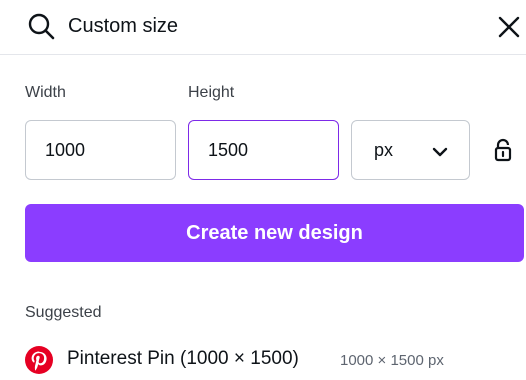  What do you see at coordinates (39, 360) in the screenshot?
I see `pinterest-icon` at bounding box center [39, 360].